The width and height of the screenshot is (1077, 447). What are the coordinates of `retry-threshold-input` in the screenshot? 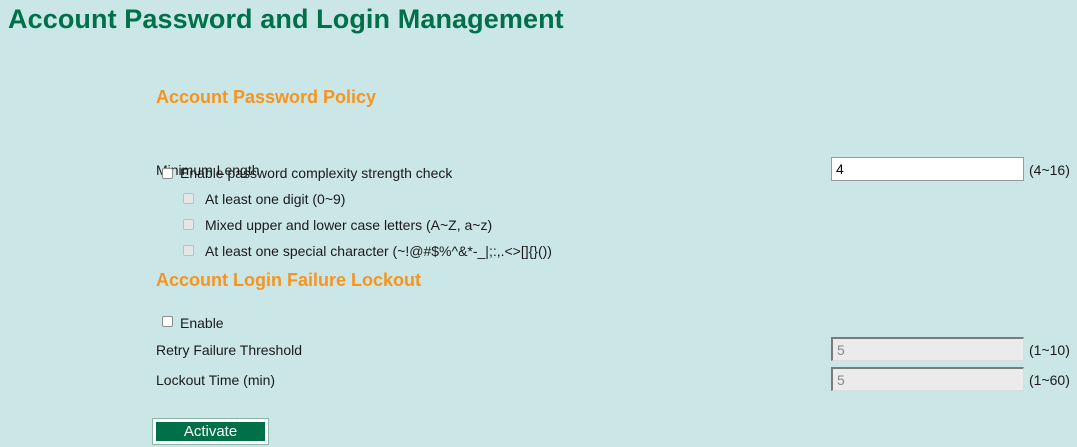 It's located at (927, 349).